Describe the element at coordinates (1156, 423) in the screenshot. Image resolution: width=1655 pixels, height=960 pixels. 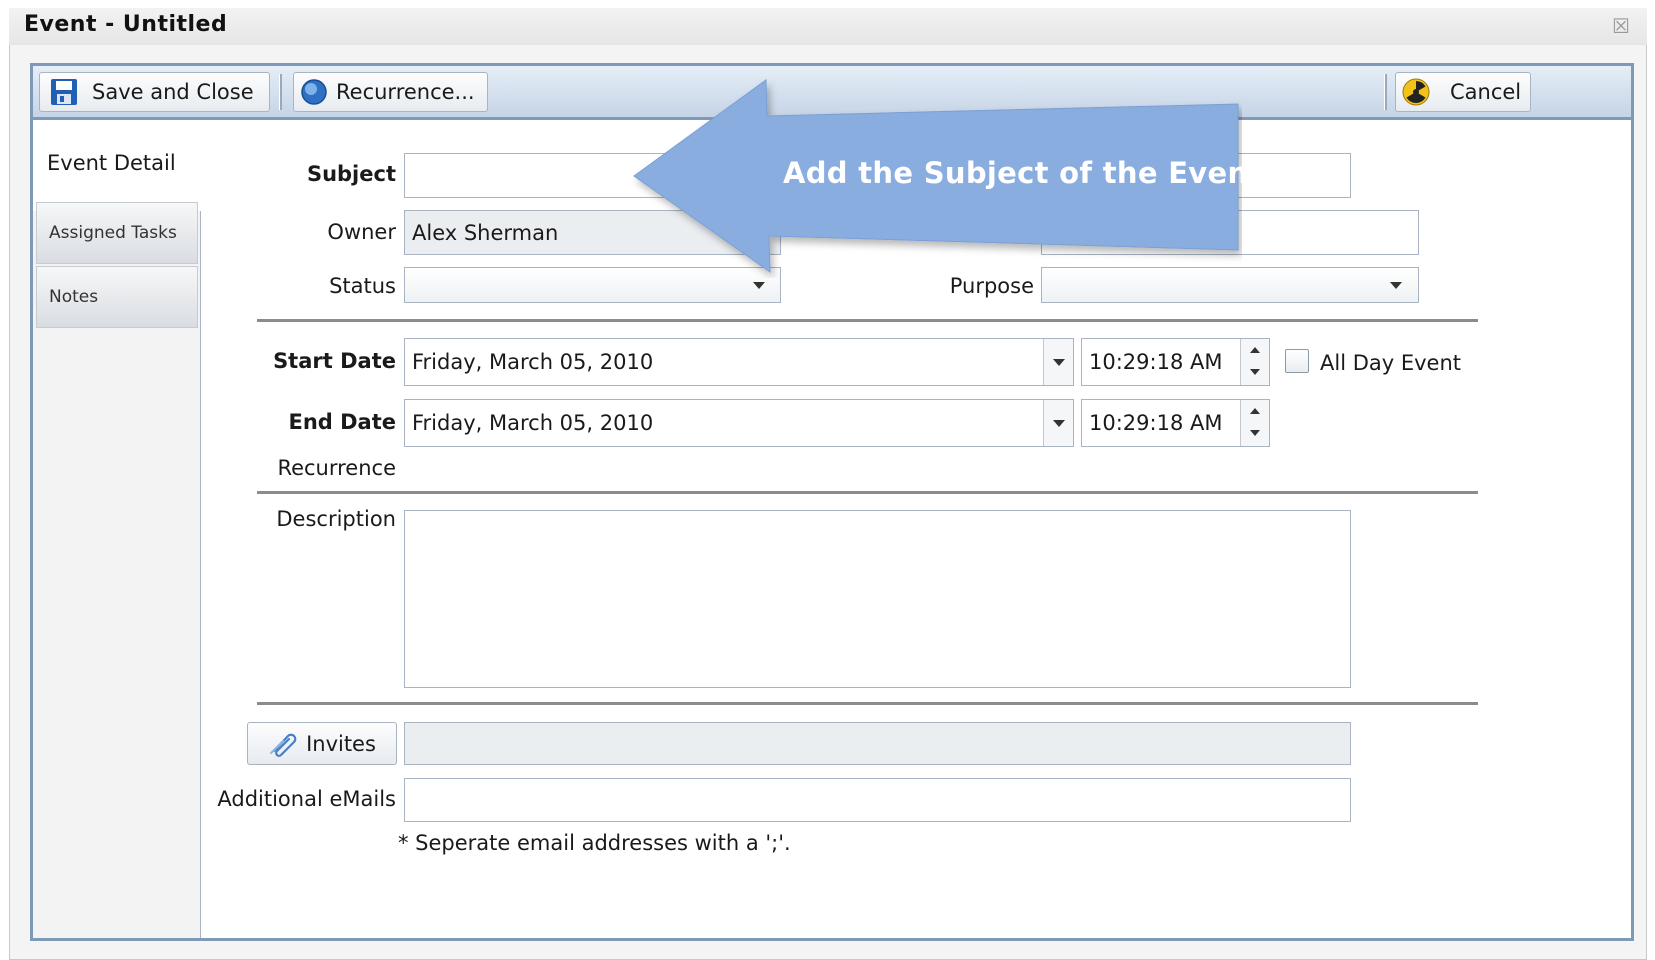
I see `end-time-value: 10:29:18 AM` at that location.